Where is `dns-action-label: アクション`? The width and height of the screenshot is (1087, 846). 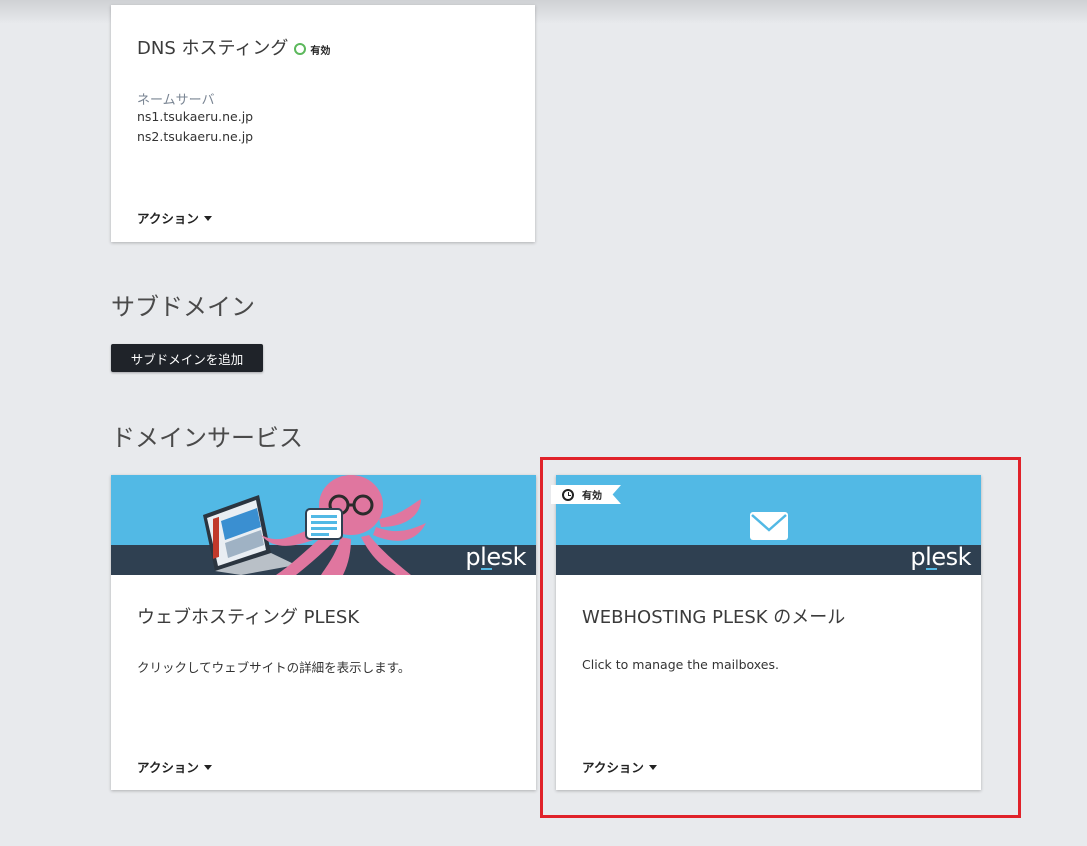 dns-action-label: アクション is located at coordinates (168, 218).